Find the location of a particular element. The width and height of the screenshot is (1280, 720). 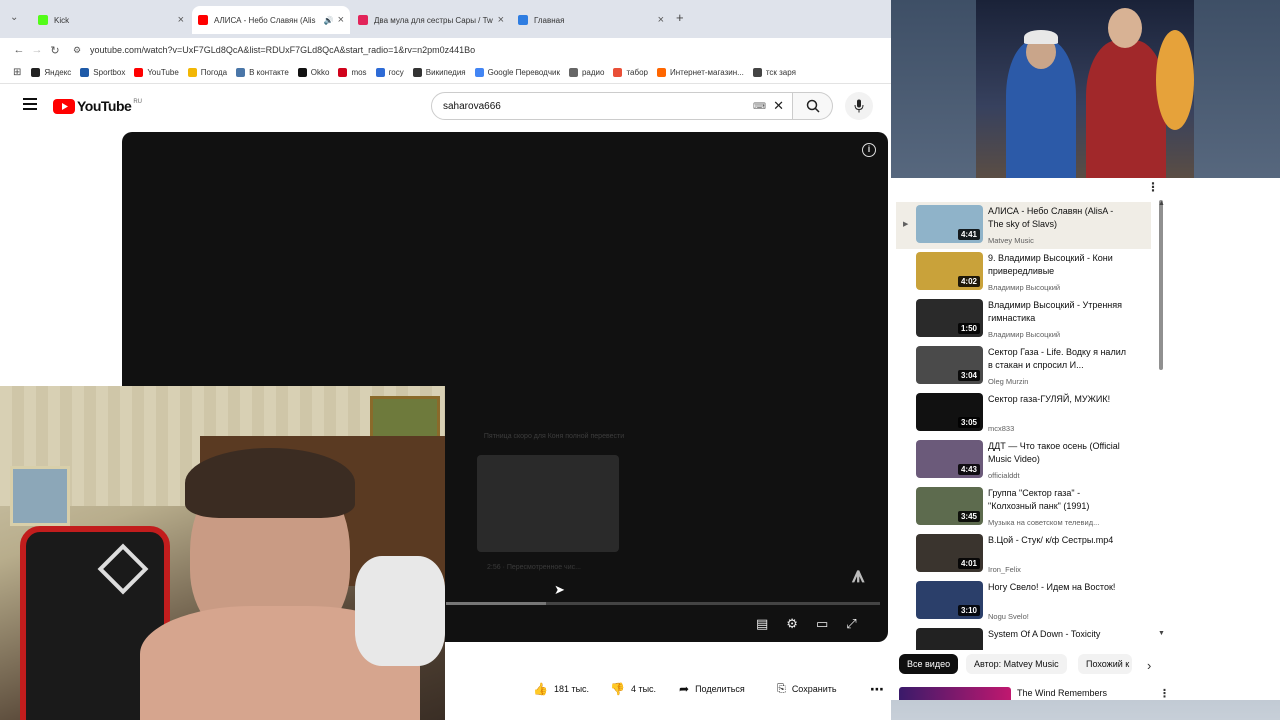

bookmark-item: Яндекс is located at coordinates (51, 72).